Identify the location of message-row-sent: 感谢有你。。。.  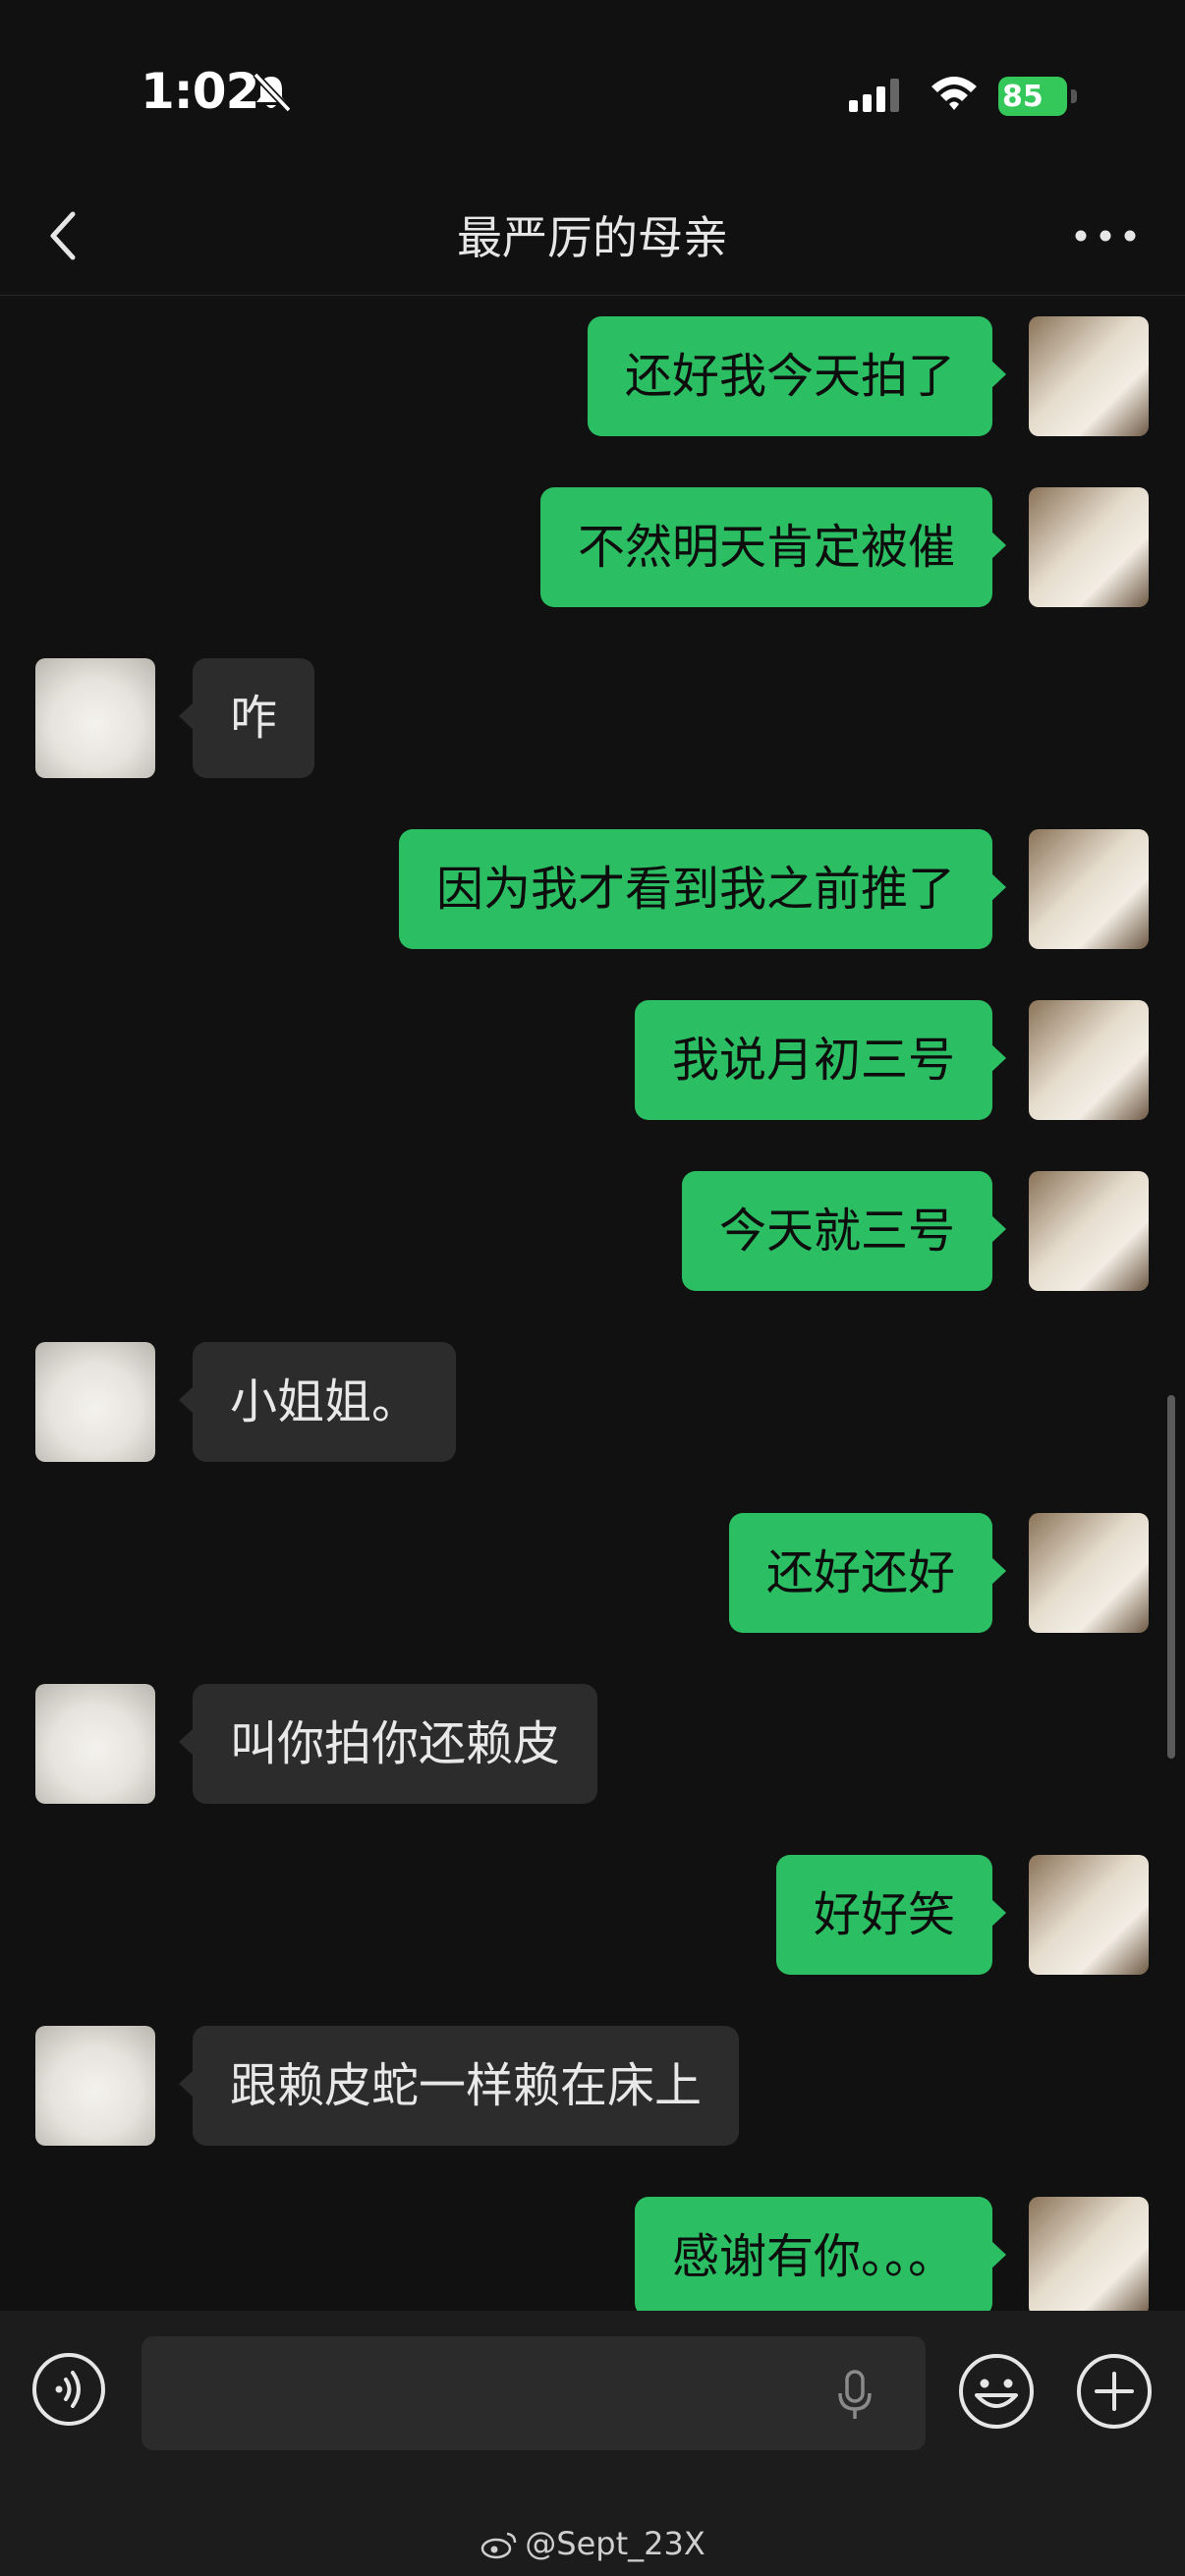
(592, 2254).